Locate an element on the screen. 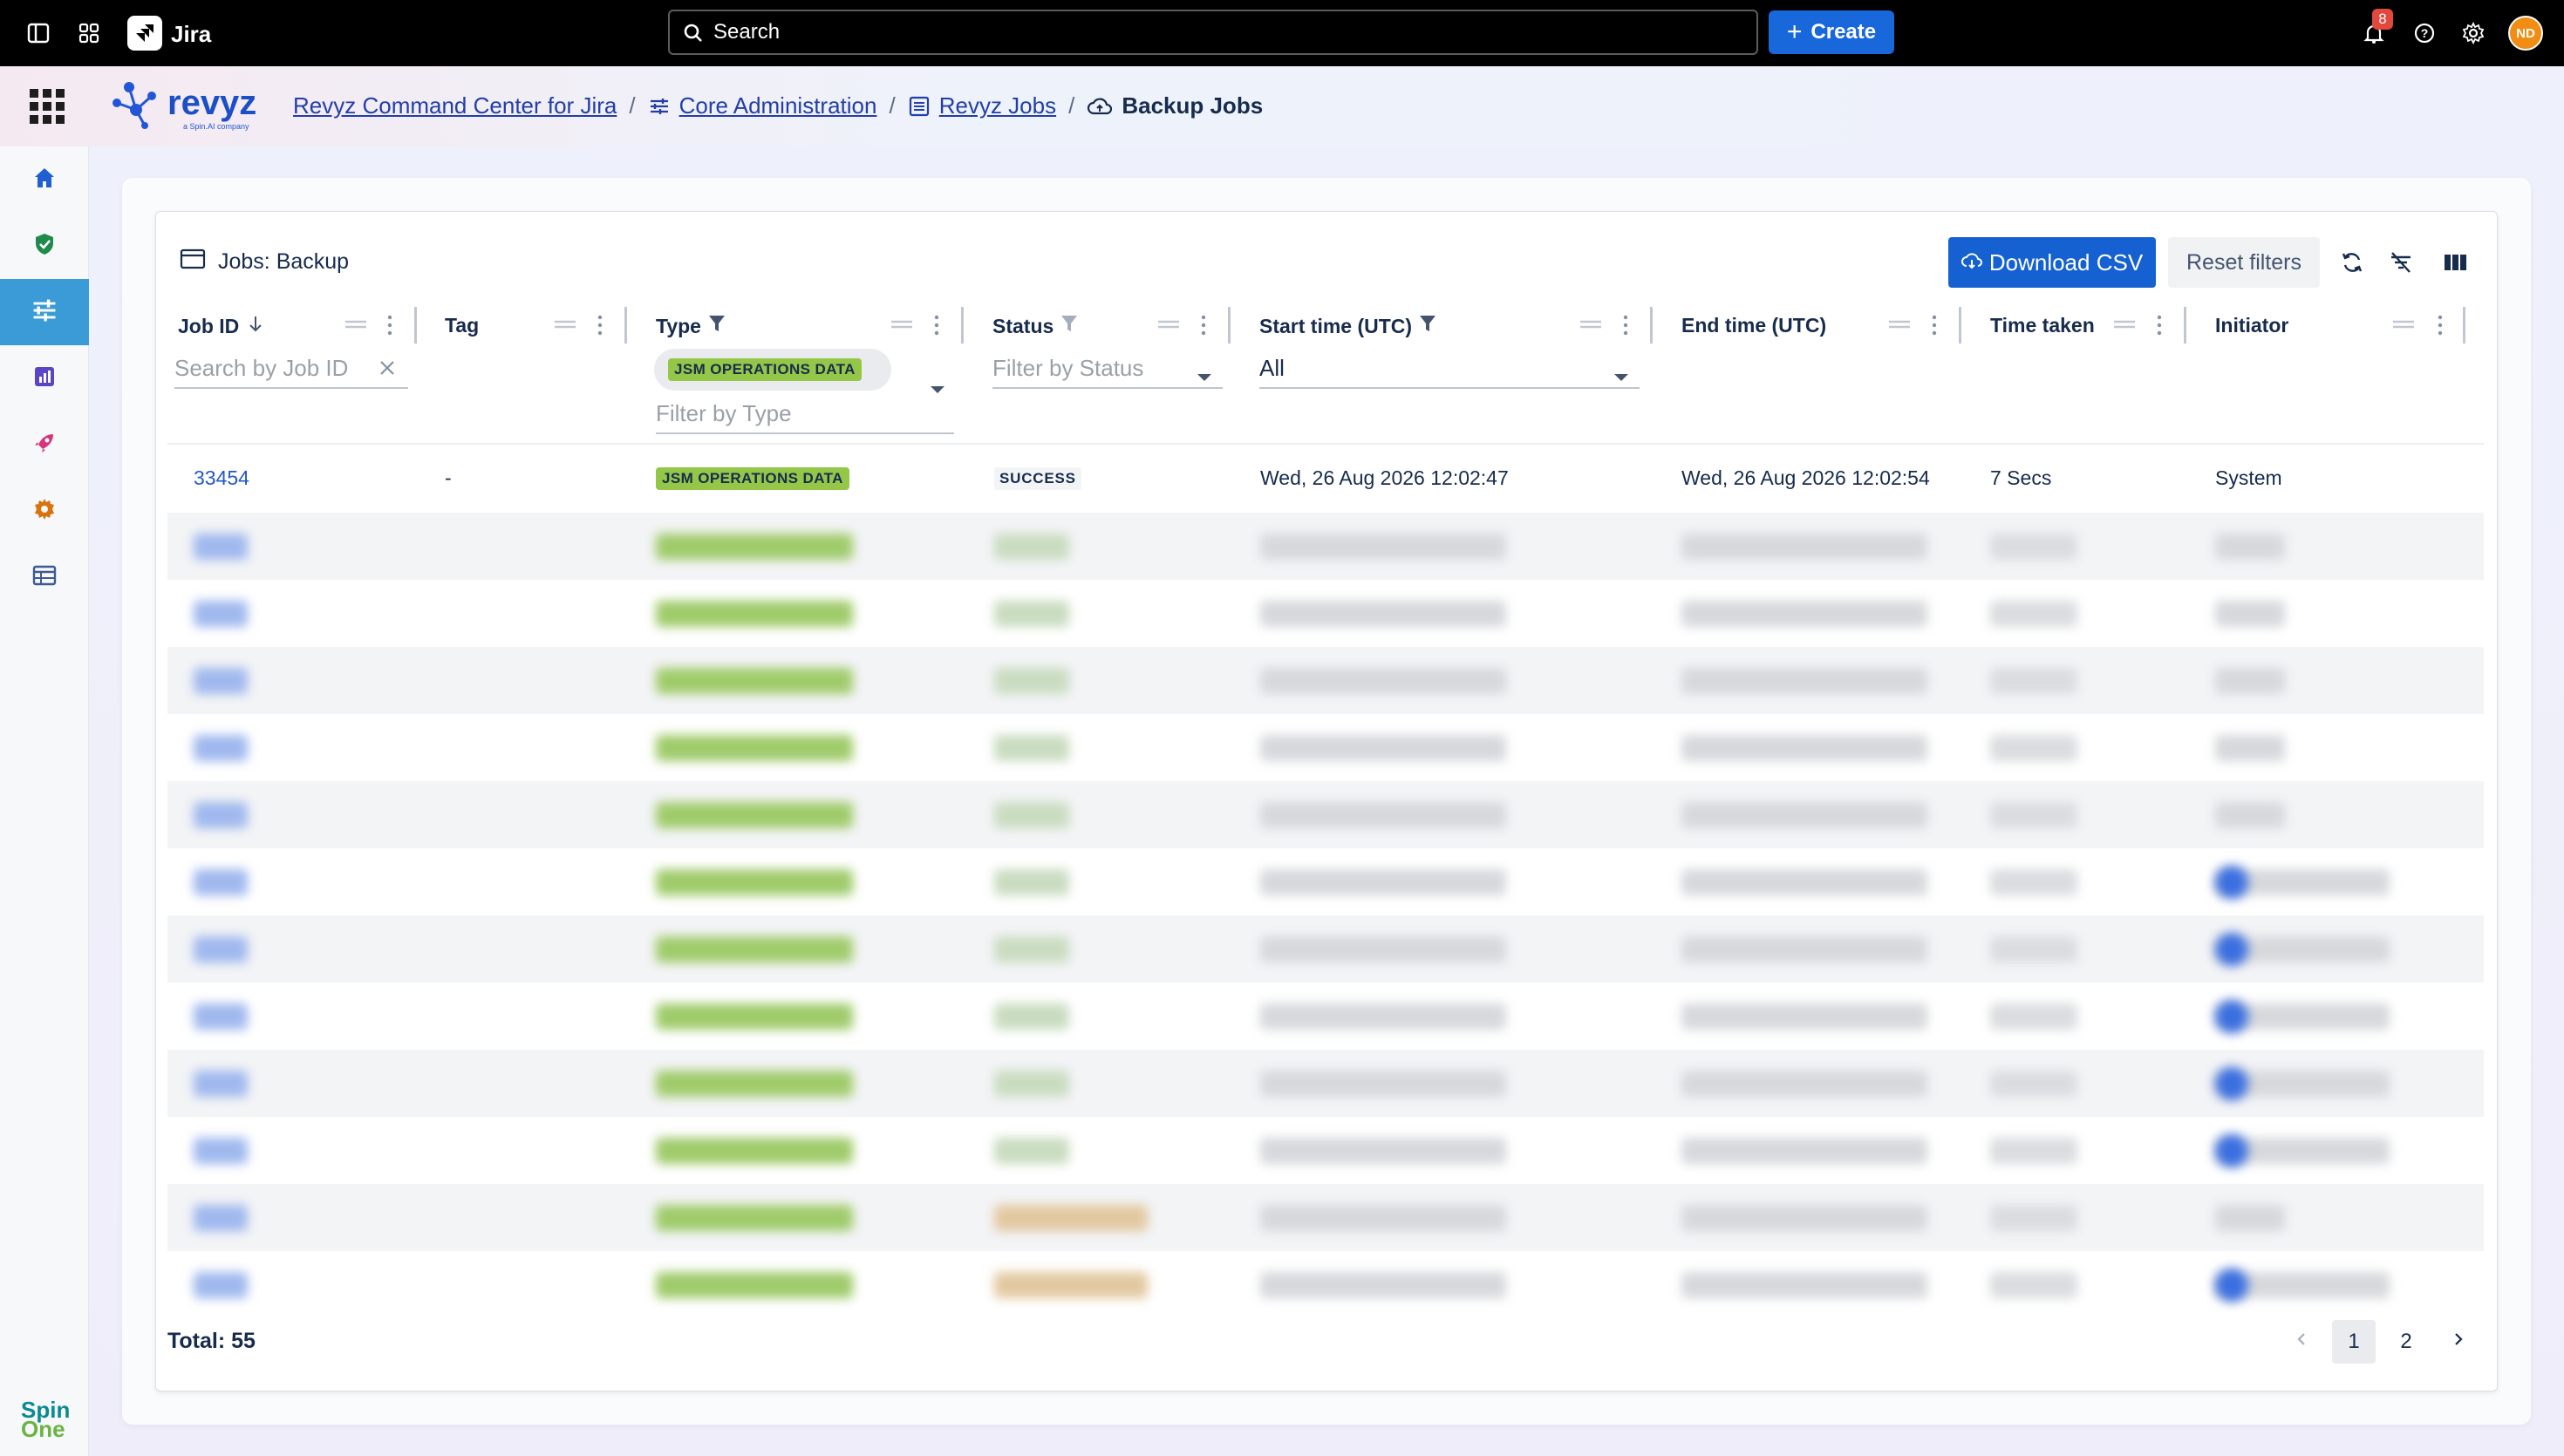 The height and width of the screenshot is (1456, 2564). sort-descending-icon is located at coordinates (255, 326).